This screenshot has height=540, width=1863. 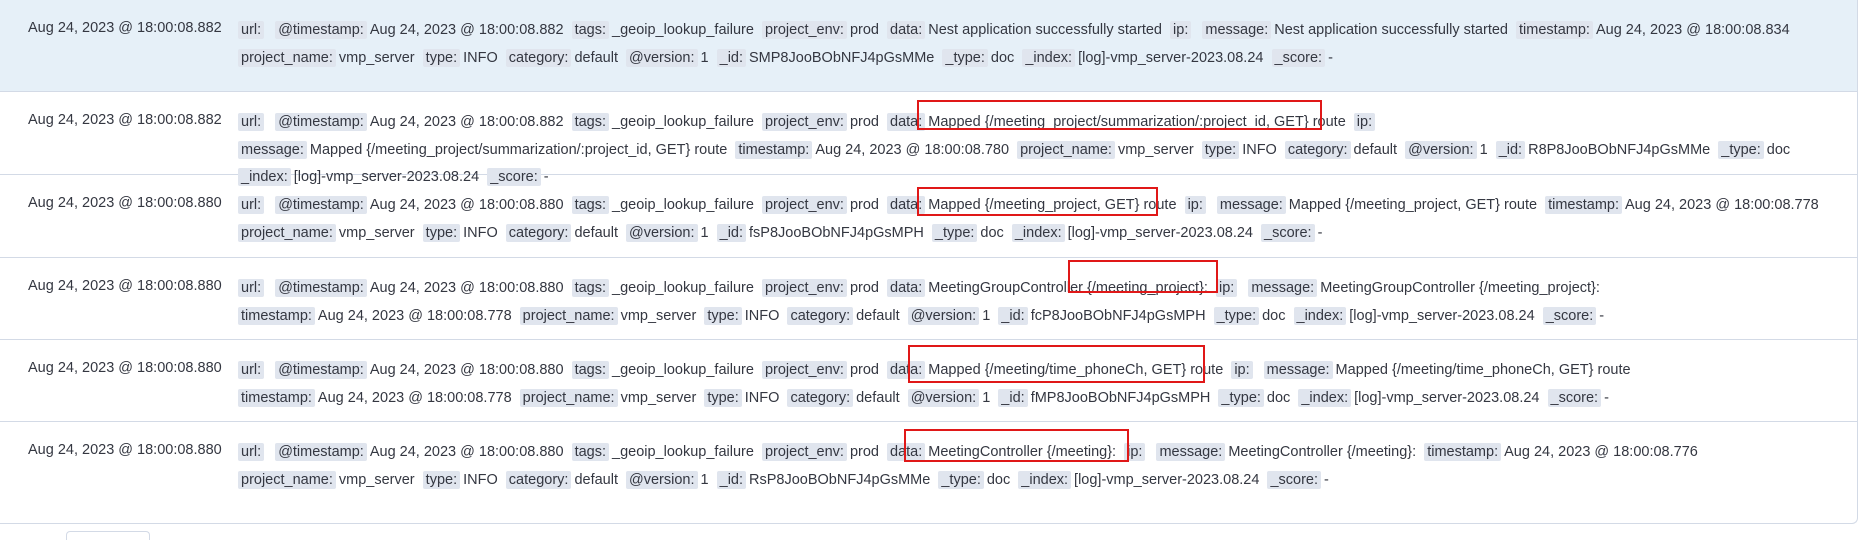 What do you see at coordinates (1251, 205) in the screenshot?
I see `field-key: message:` at bounding box center [1251, 205].